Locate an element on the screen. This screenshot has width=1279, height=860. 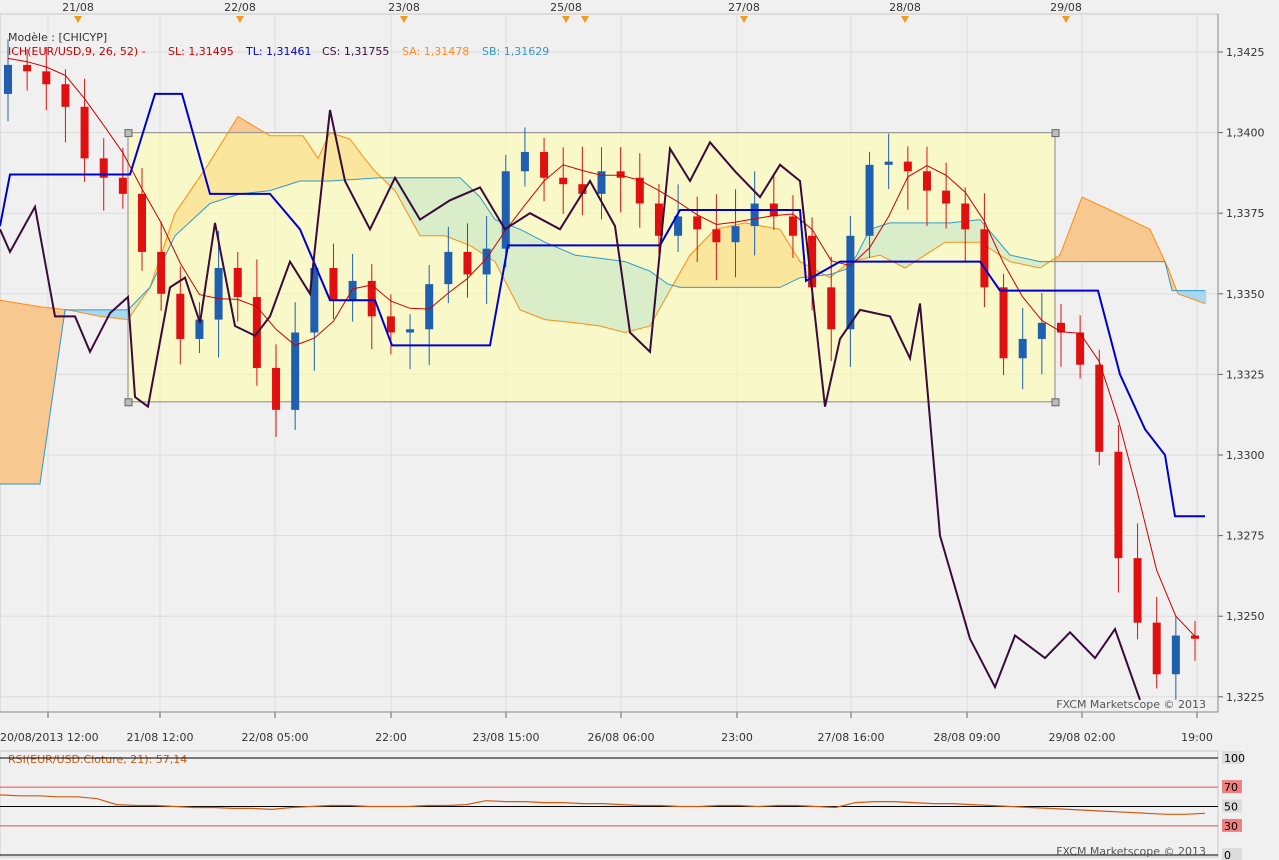
y-tick-label: 1,3425 is located at coordinates (1245, 52).